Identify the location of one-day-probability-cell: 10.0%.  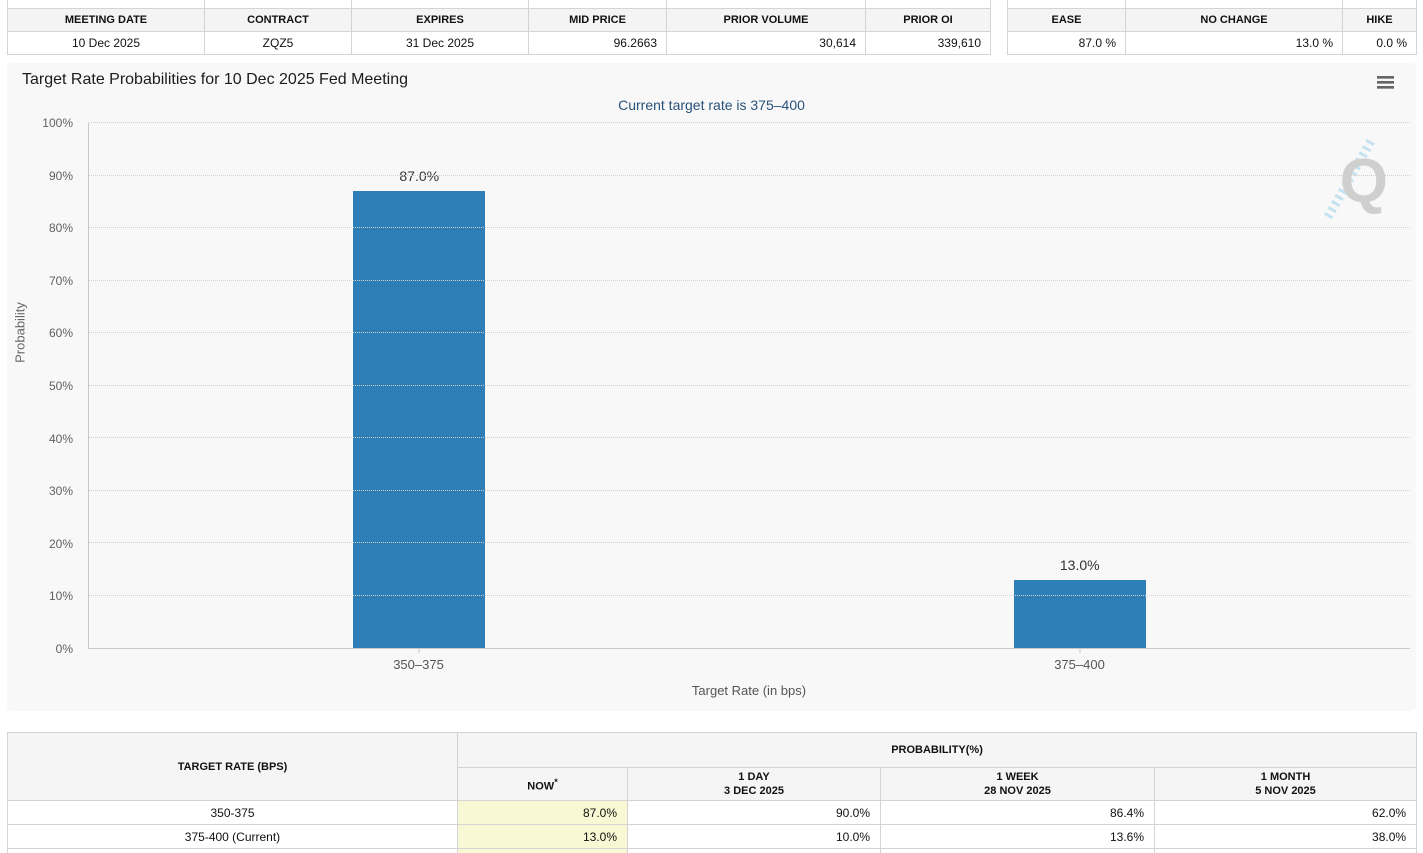
(754, 836).